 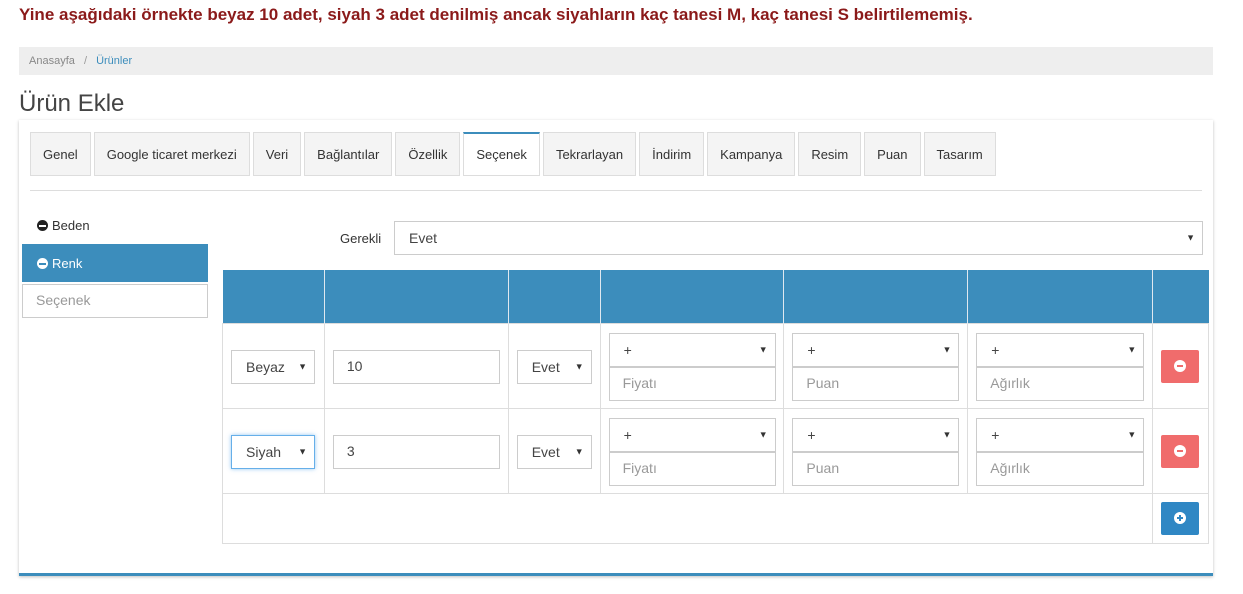 What do you see at coordinates (798, 238) in the screenshot?
I see `required-select: Evet ▼` at bounding box center [798, 238].